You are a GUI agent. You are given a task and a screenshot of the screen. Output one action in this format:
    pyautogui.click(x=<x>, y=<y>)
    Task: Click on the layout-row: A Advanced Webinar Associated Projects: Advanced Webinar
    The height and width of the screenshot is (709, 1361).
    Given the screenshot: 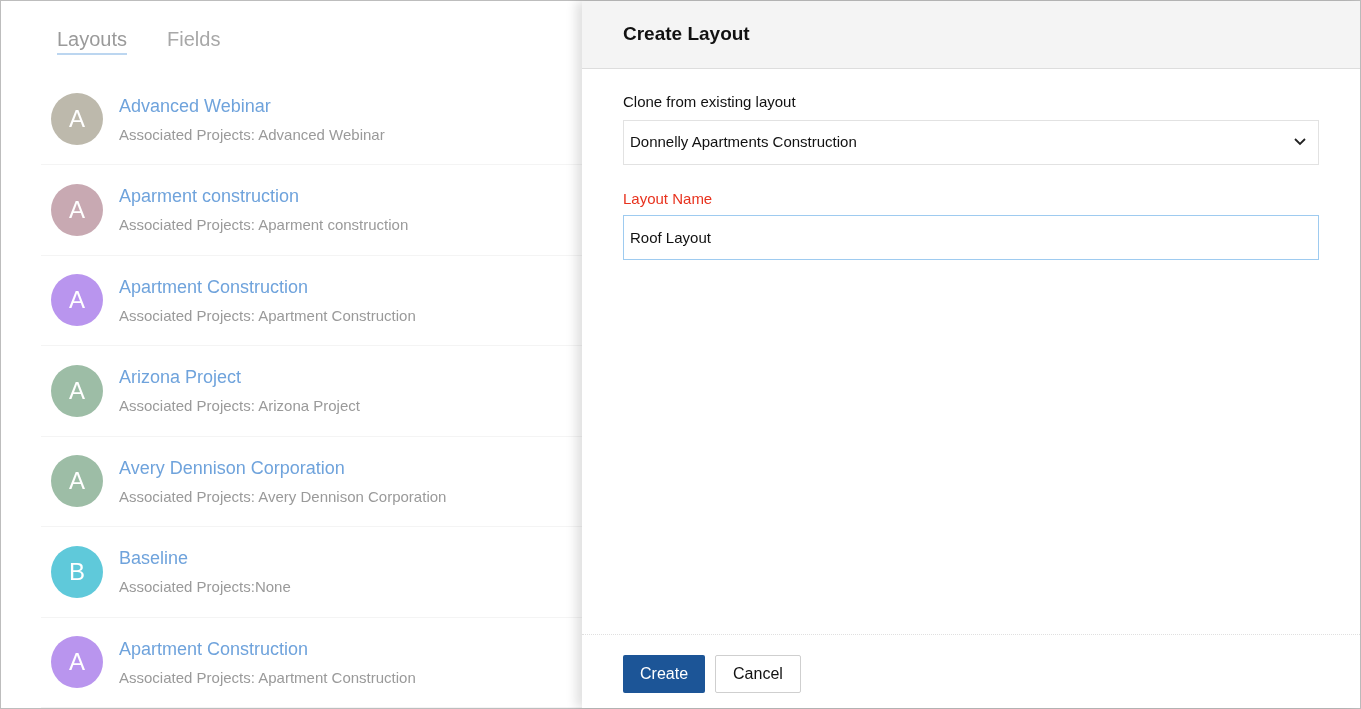 What is the action you would take?
    pyautogui.click(x=311, y=119)
    